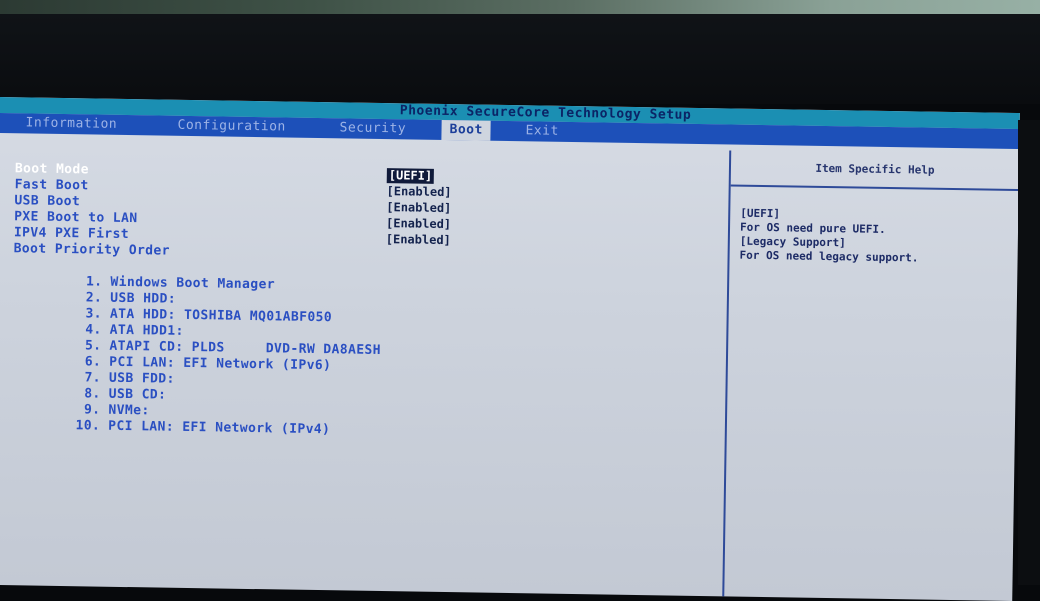 The image size is (1040, 601). Describe the element at coordinates (231, 127) in the screenshot. I see `tab-configuration: Configuration` at that location.